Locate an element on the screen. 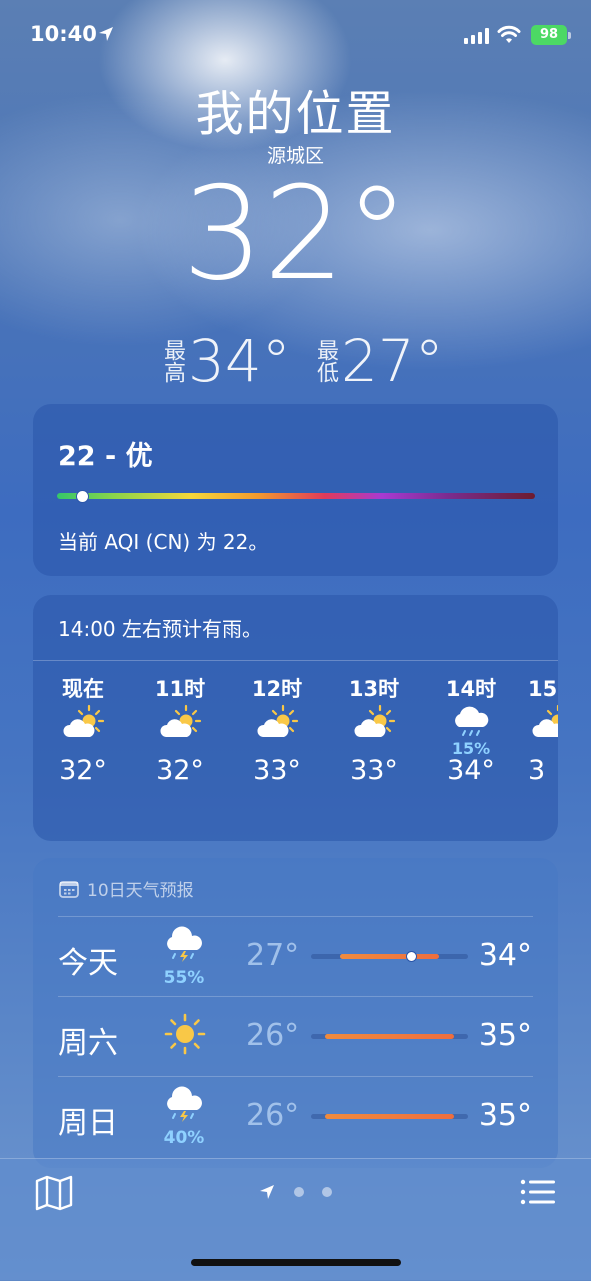 The width and height of the screenshot is (591, 1281). high-label: 最高 is located at coordinates (172, 361).